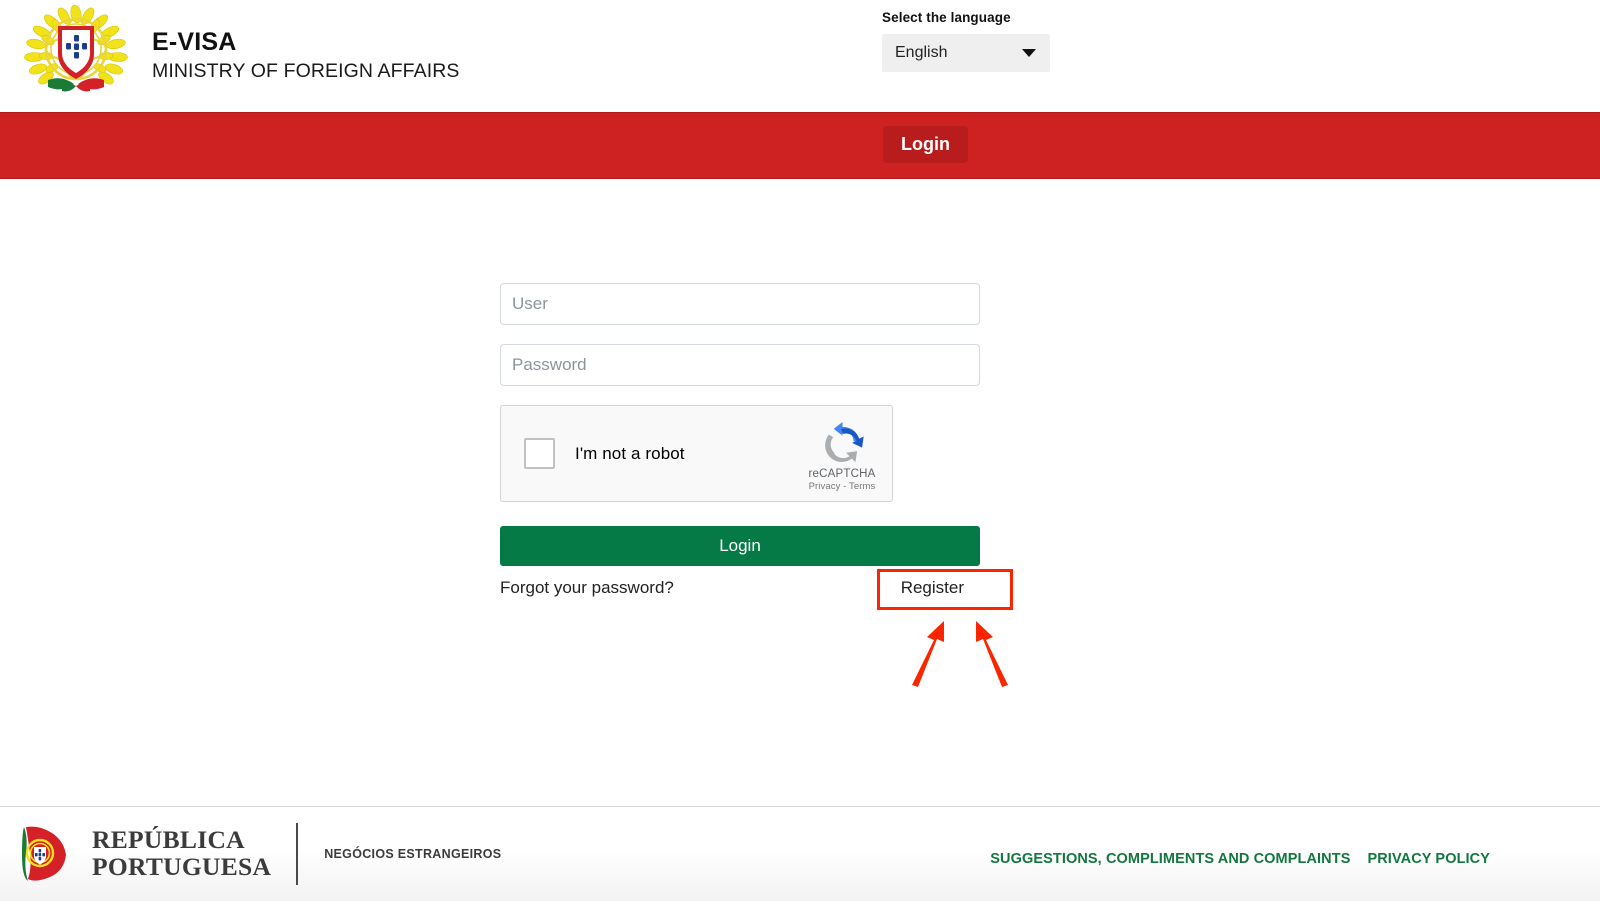 This screenshot has width=1600, height=901. What do you see at coordinates (182, 866) in the screenshot?
I see `footer-logo-line2: PORTUGUESA` at bounding box center [182, 866].